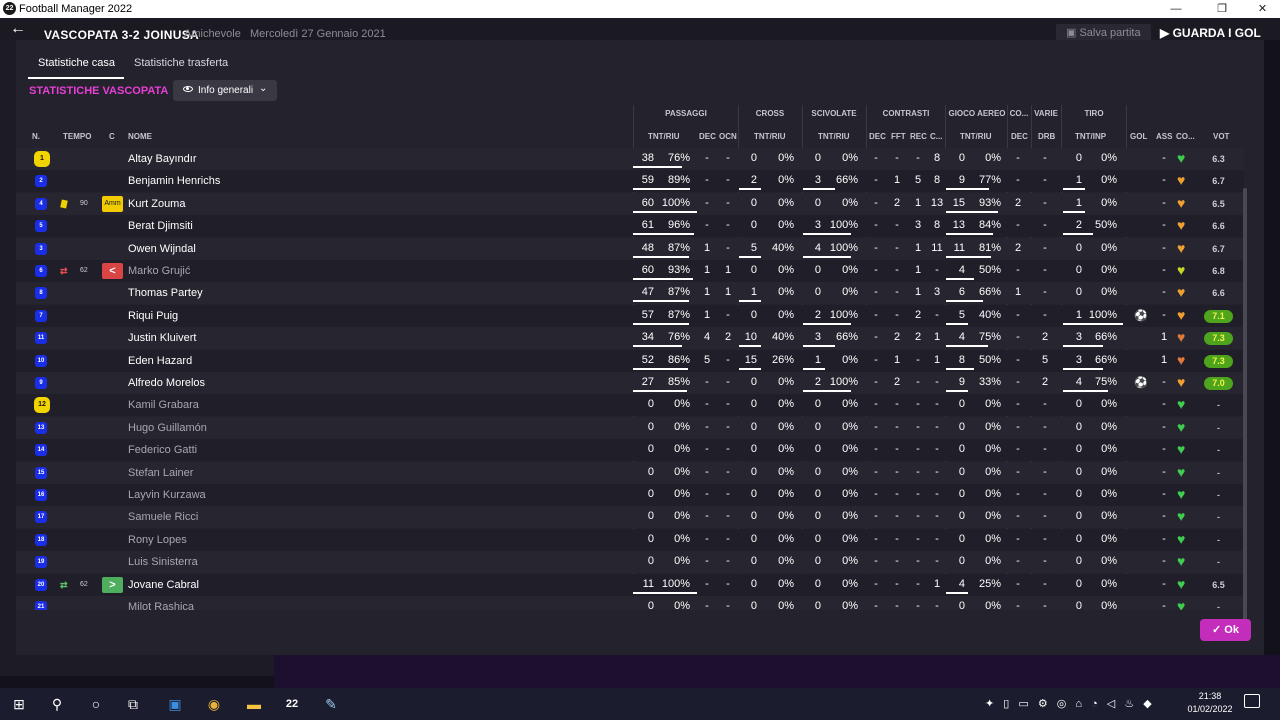  Describe the element at coordinates (254, 704) in the screenshot. I see `file-explorer-icon: ▬` at that location.